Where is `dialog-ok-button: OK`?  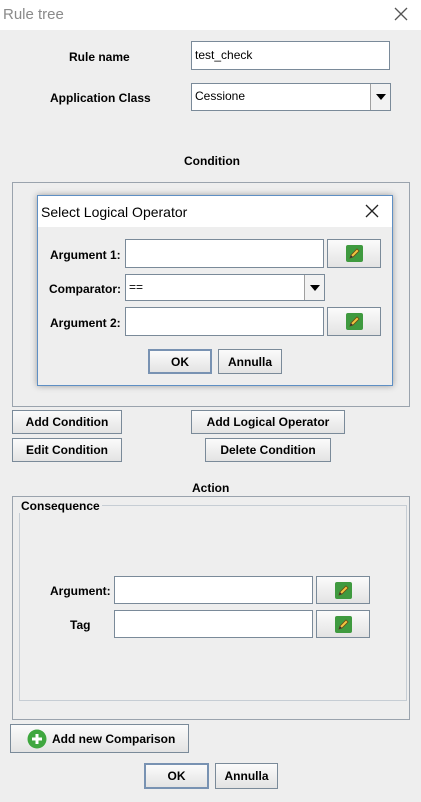
dialog-ok-button: OK is located at coordinates (180, 361).